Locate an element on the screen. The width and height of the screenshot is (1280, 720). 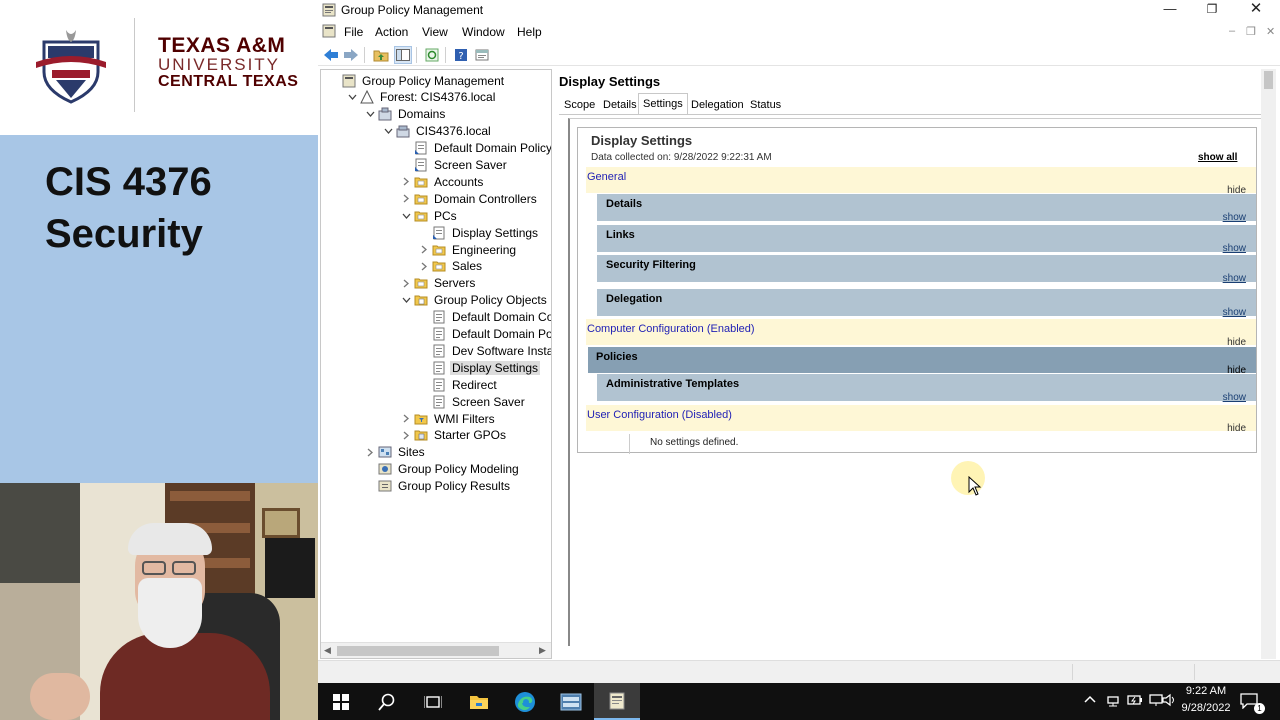
menu-file: File is located at coordinates (353, 32).